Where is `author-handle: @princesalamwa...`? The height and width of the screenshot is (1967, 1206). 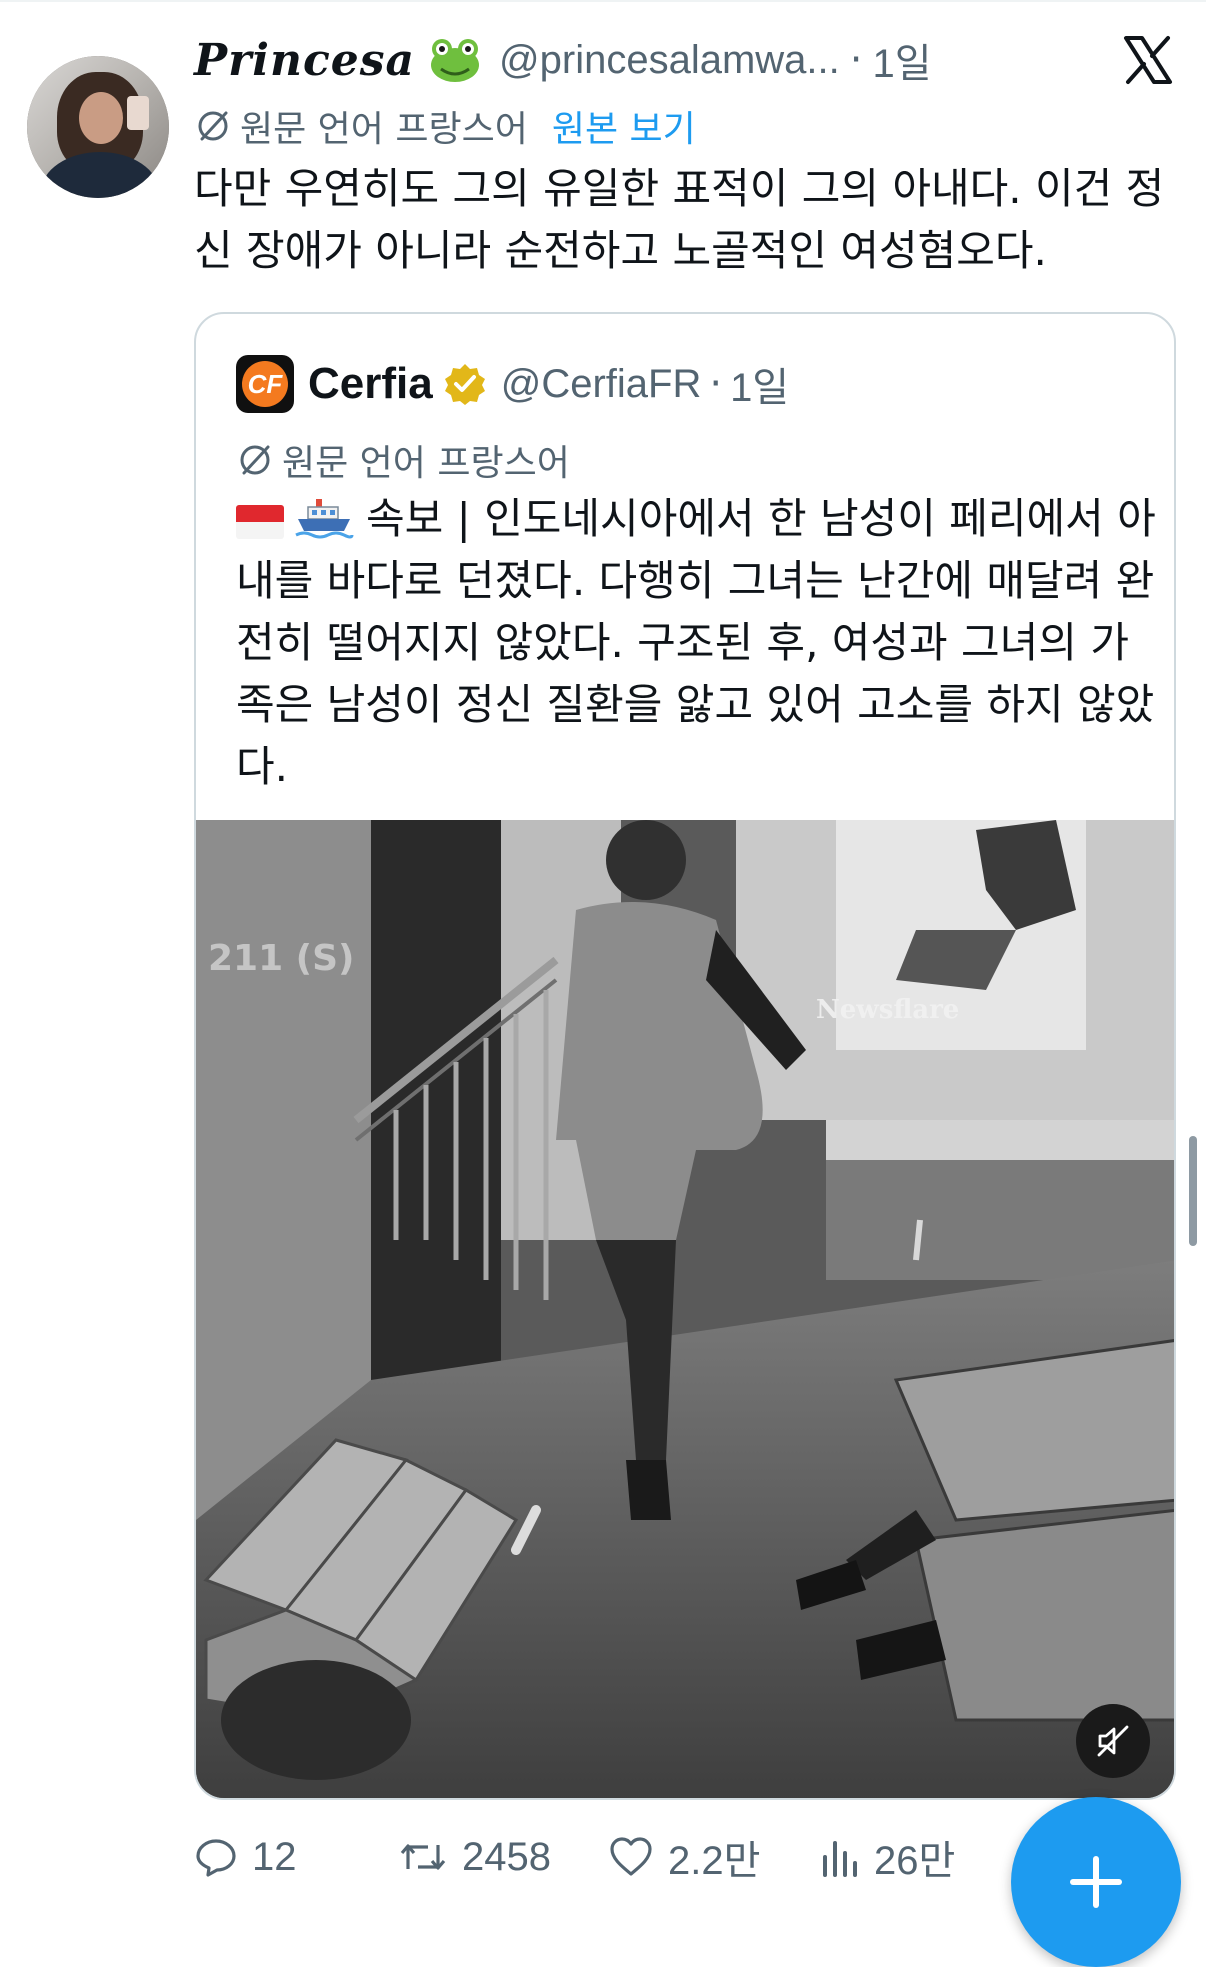
author-handle: @princesalamwa... is located at coordinates (669, 60).